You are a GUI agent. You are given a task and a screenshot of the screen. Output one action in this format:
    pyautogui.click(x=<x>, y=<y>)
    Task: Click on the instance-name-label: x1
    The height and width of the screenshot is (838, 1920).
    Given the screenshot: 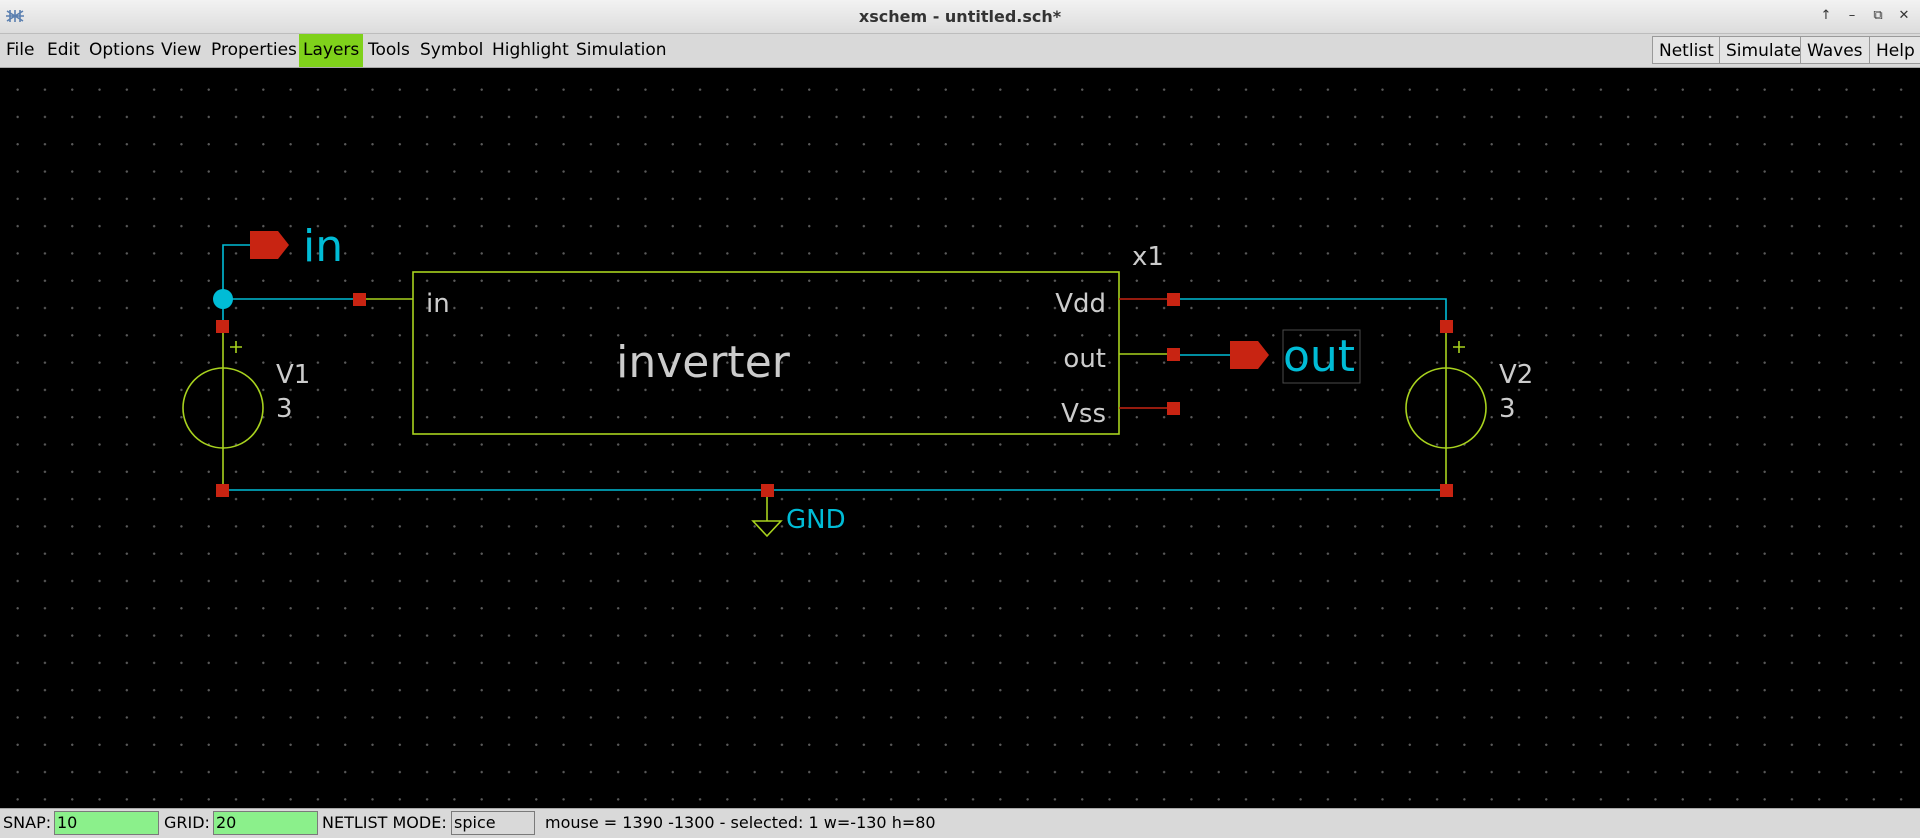 What is the action you would take?
    pyautogui.click(x=1148, y=257)
    